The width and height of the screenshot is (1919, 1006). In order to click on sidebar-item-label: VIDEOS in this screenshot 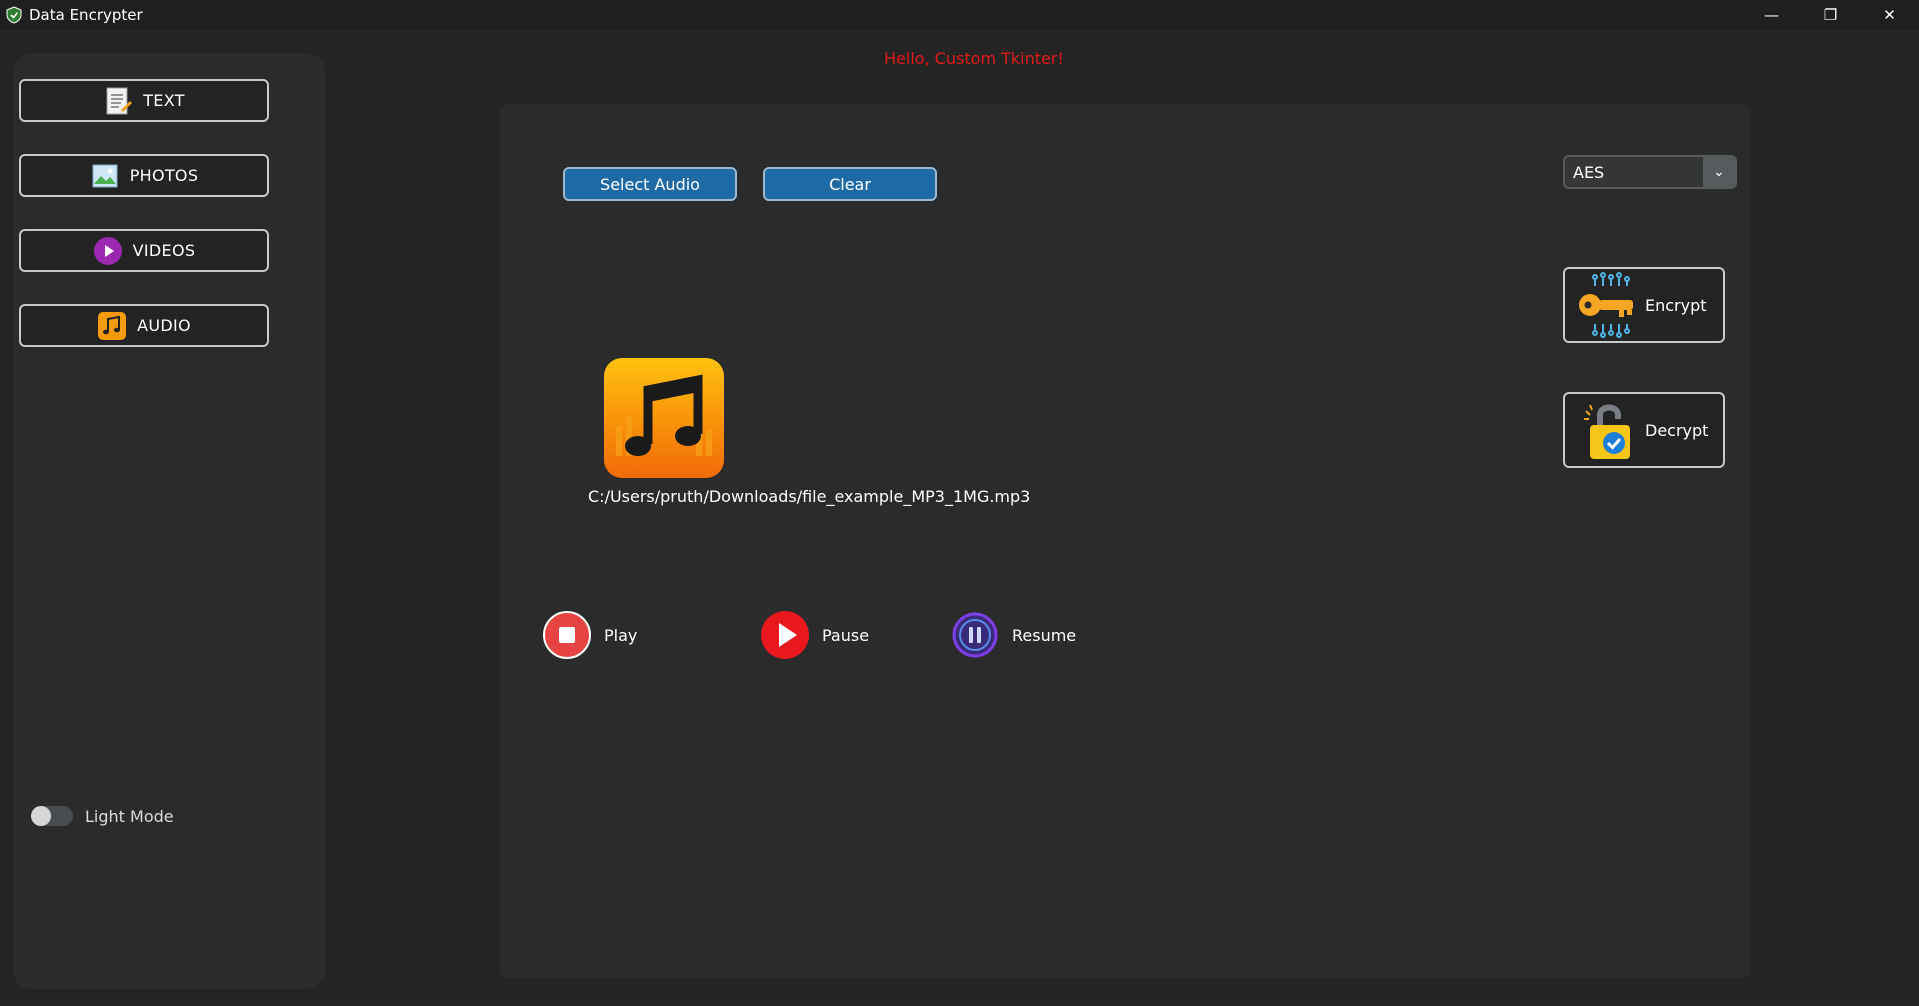, I will do `click(164, 250)`.